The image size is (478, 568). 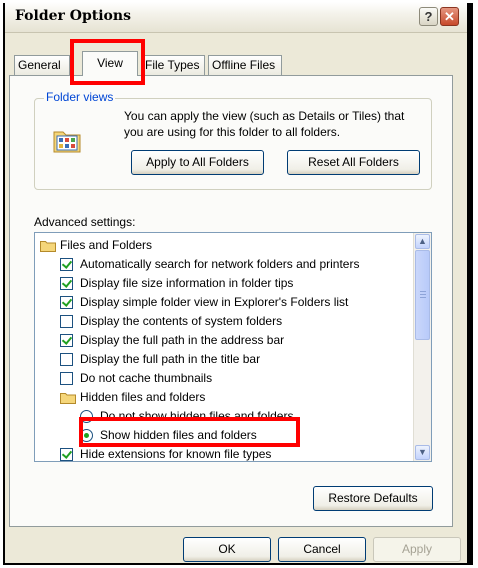 What do you see at coordinates (322, 549) in the screenshot?
I see `cancel-button: Cancel` at bounding box center [322, 549].